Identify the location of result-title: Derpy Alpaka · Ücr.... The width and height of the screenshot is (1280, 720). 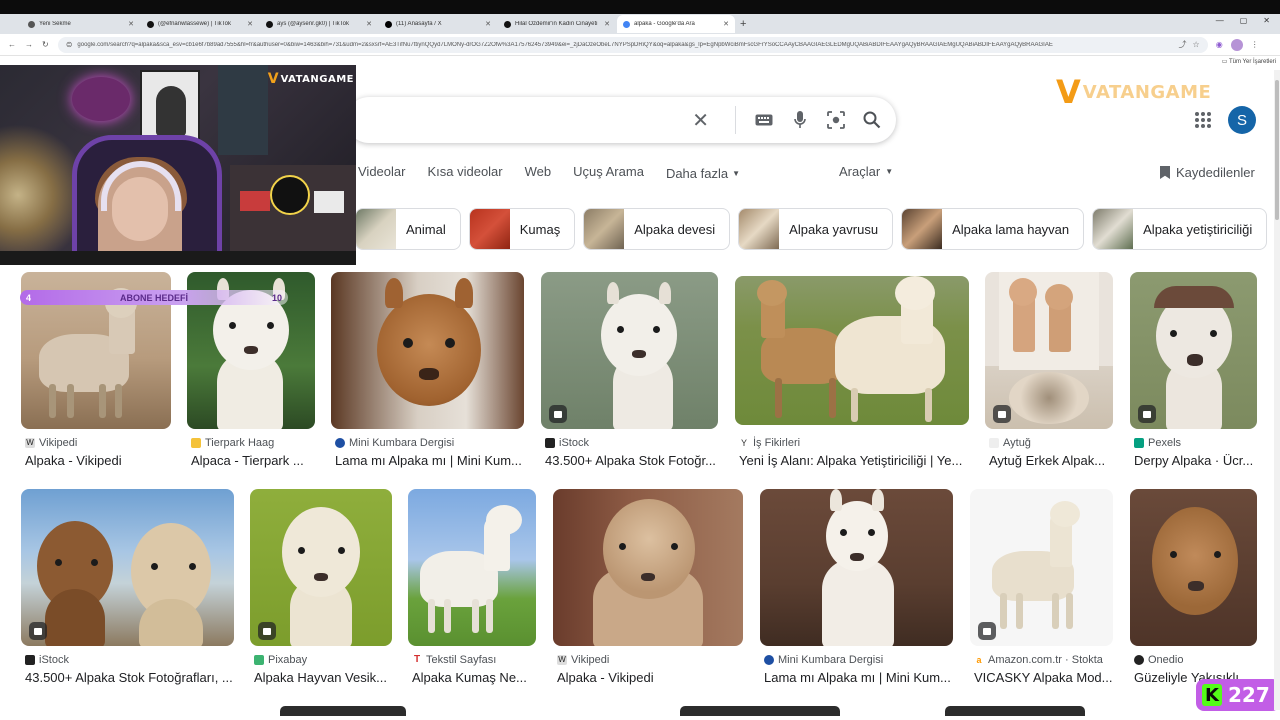
(1197, 460).